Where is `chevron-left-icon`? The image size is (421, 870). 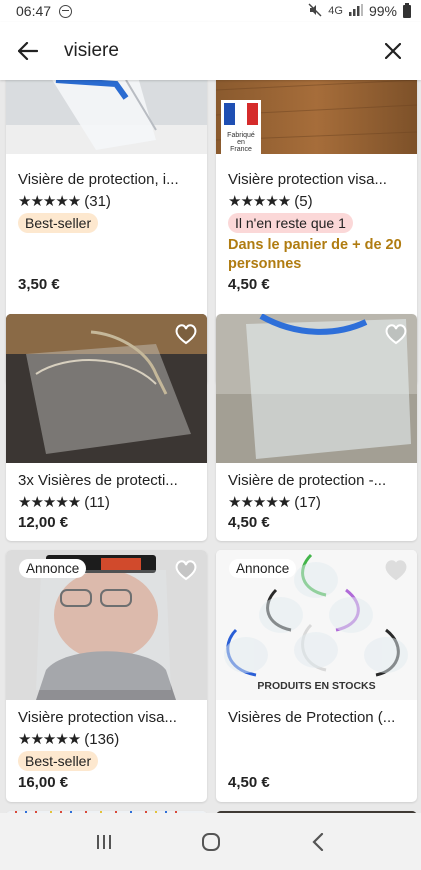 chevron-left-icon is located at coordinates (318, 842).